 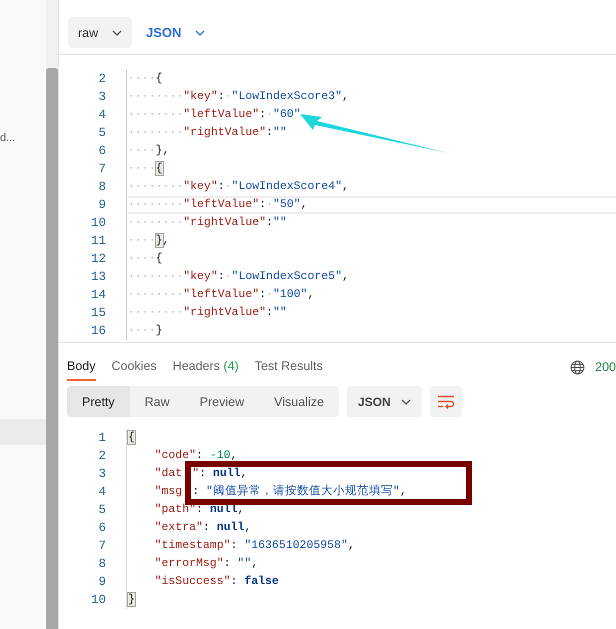 What do you see at coordinates (98, 277) in the screenshot?
I see `line-number: 13` at bounding box center [98, 277].